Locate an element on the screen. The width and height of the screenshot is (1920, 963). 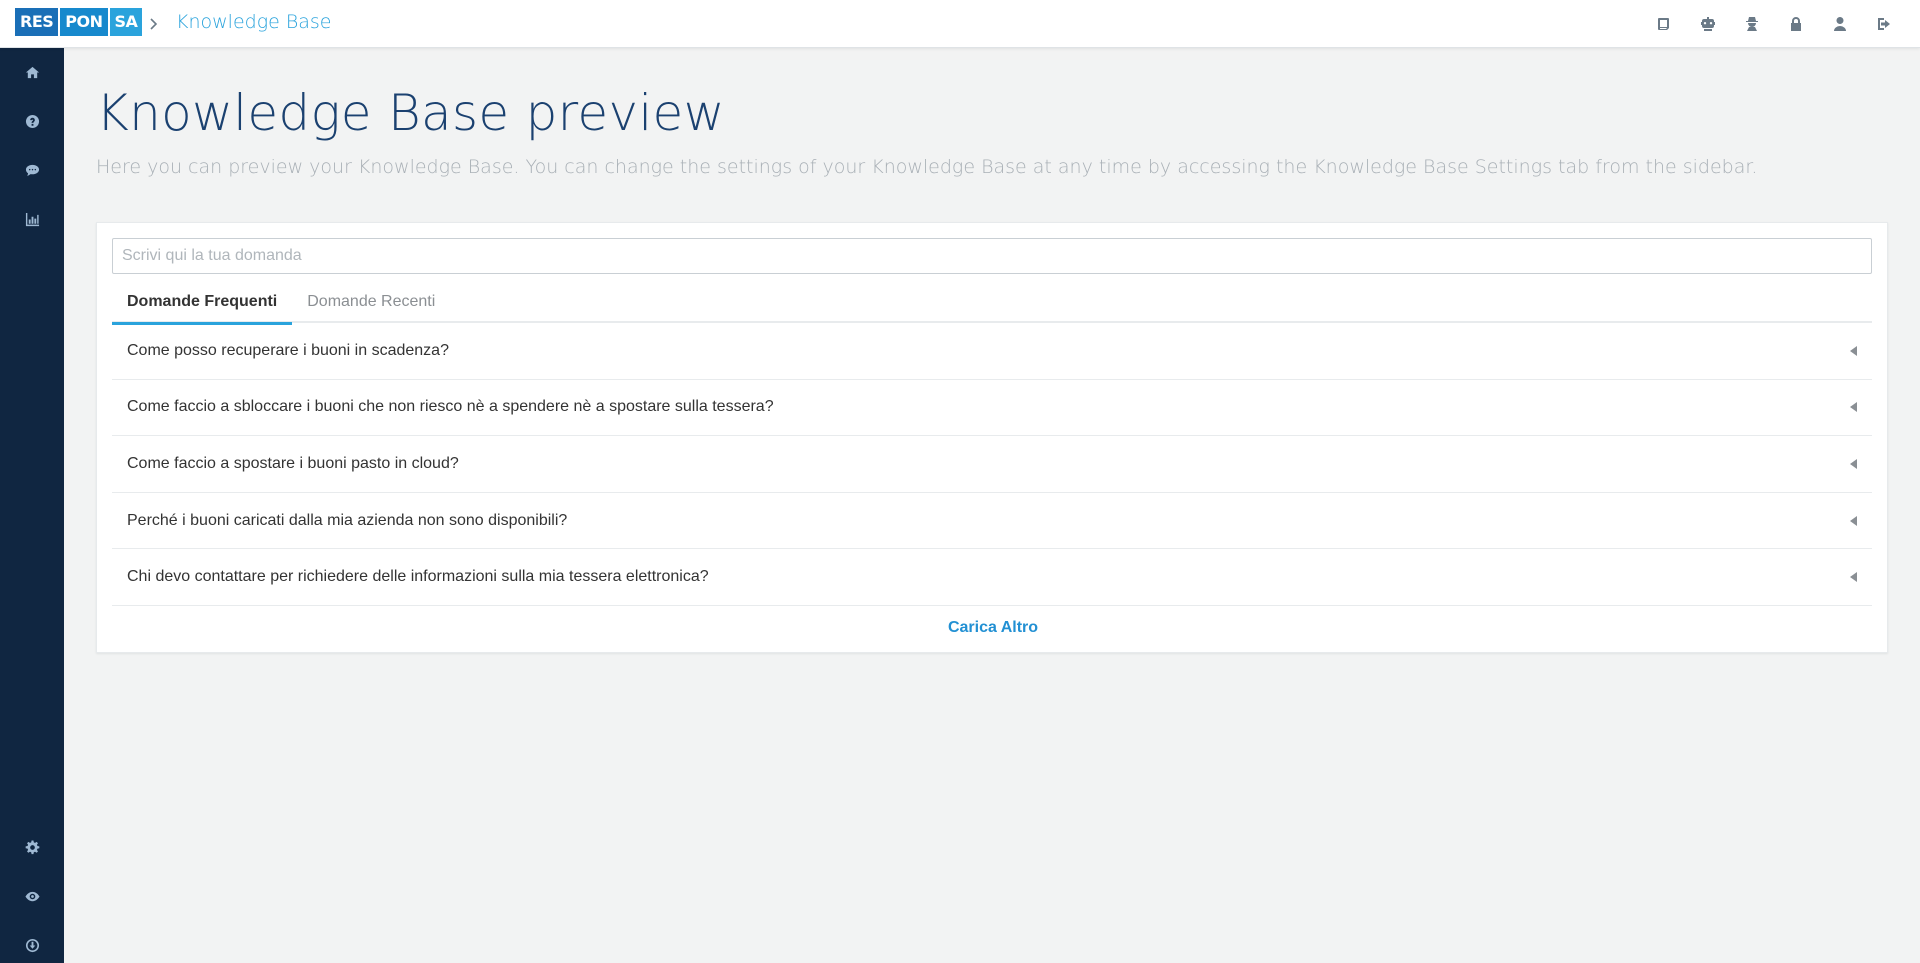
sidebar-item-help is located at coordinates (32, 121).